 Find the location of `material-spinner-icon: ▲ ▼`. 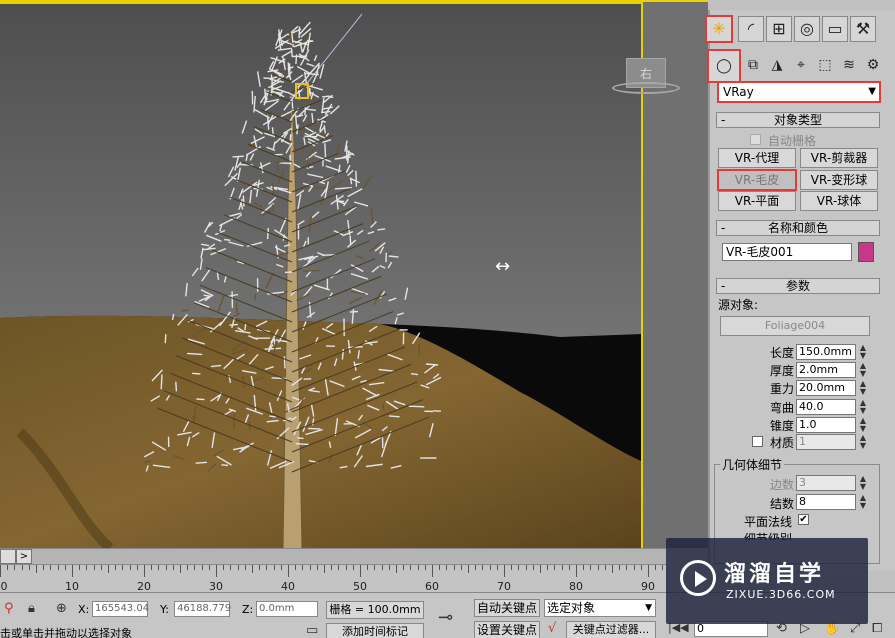

material-spinner-icon: ▲ ▼ is located at coordinates (863, 442).